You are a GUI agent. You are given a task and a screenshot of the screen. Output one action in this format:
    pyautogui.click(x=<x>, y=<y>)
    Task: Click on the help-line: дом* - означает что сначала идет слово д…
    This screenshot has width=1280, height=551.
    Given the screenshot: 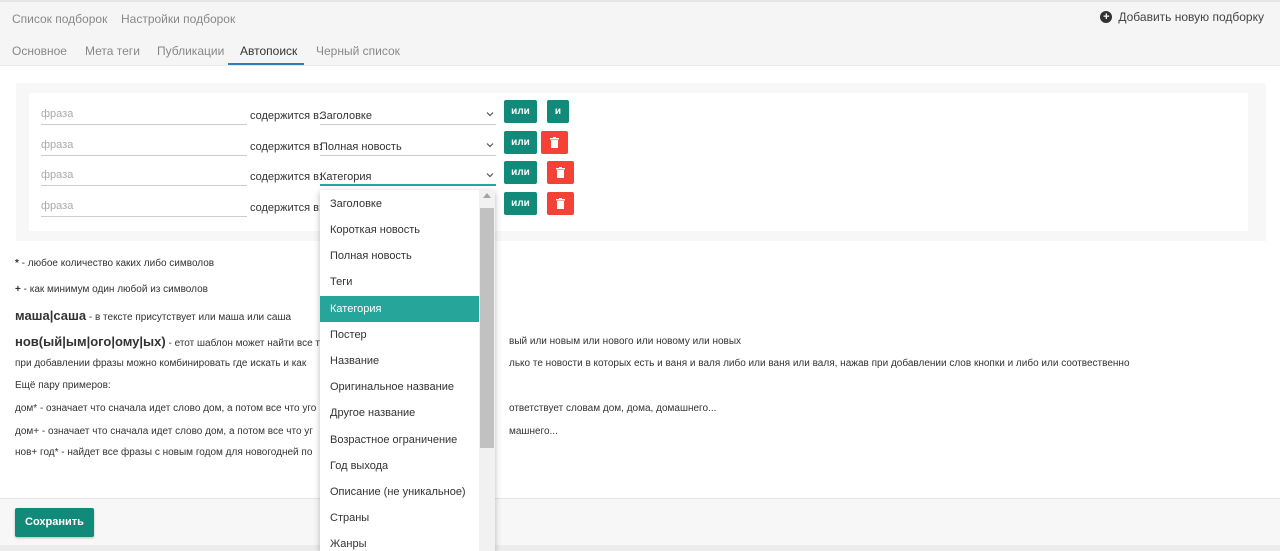 What is the action you would take?
    pyautogui.click(x=166, y=408)
    